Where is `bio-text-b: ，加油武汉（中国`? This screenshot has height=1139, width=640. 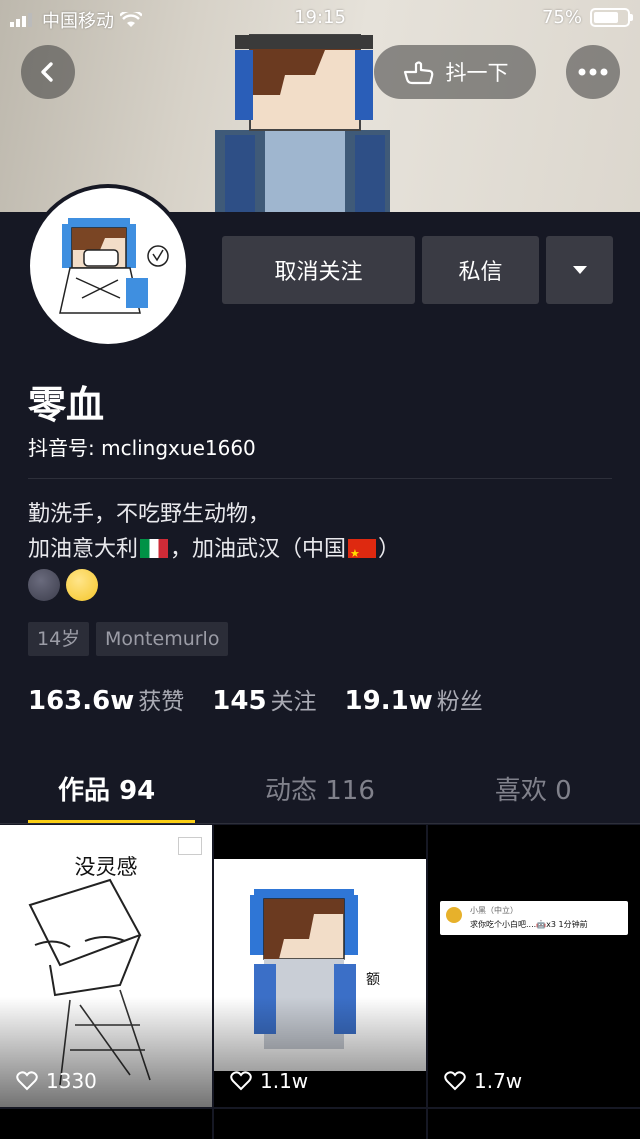 bio-text-b: ，加油武汉（中国 is located at coordinates (258, 549).